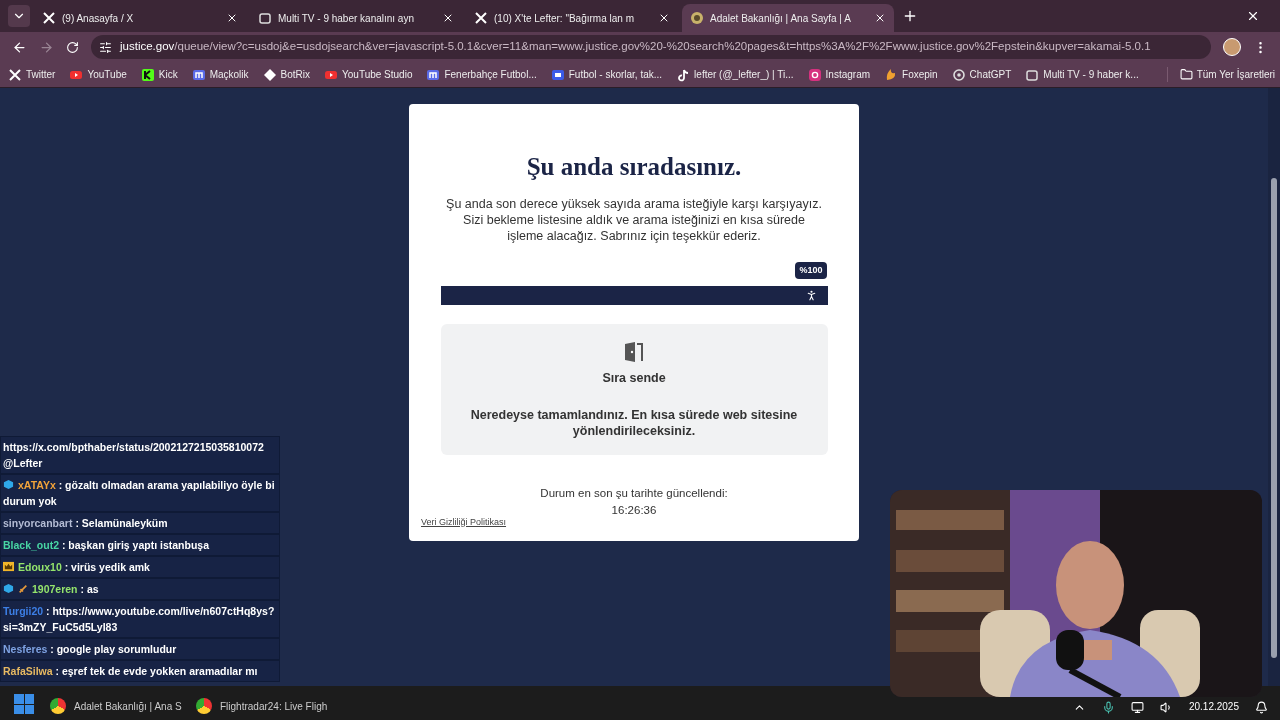 The image size is (1280, 720). I want to click on tab-title: Multi TV - 9 haber kanalını ayn, so click(346, 18).